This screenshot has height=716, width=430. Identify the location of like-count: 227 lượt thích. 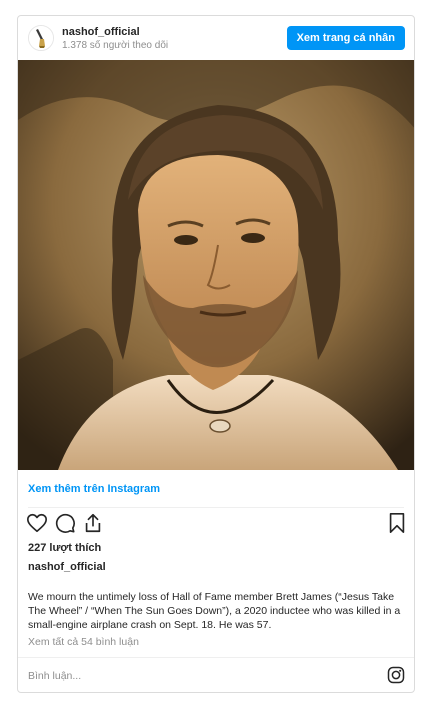
(64, 548).